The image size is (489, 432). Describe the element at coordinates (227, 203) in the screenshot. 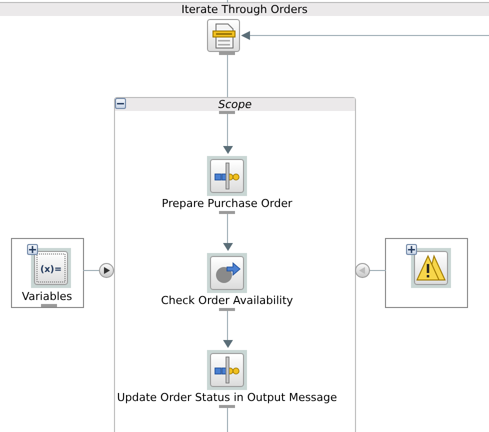

I see `activity-label: Prepare Purchase Order` at that location.